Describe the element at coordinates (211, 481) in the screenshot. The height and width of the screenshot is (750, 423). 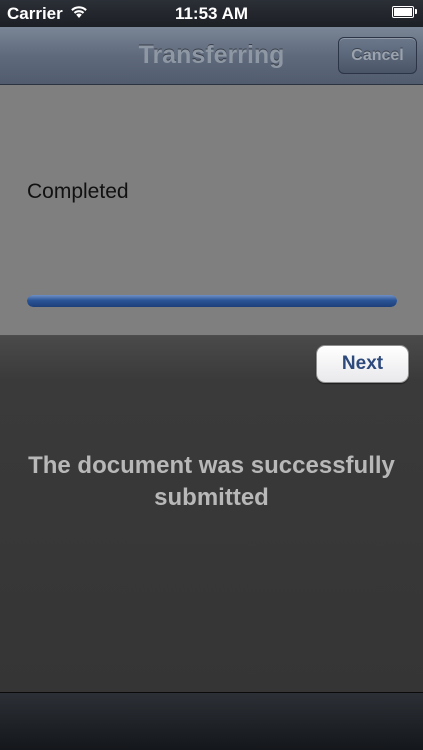
I see `result-message: The document was successfully submitted` at that location.